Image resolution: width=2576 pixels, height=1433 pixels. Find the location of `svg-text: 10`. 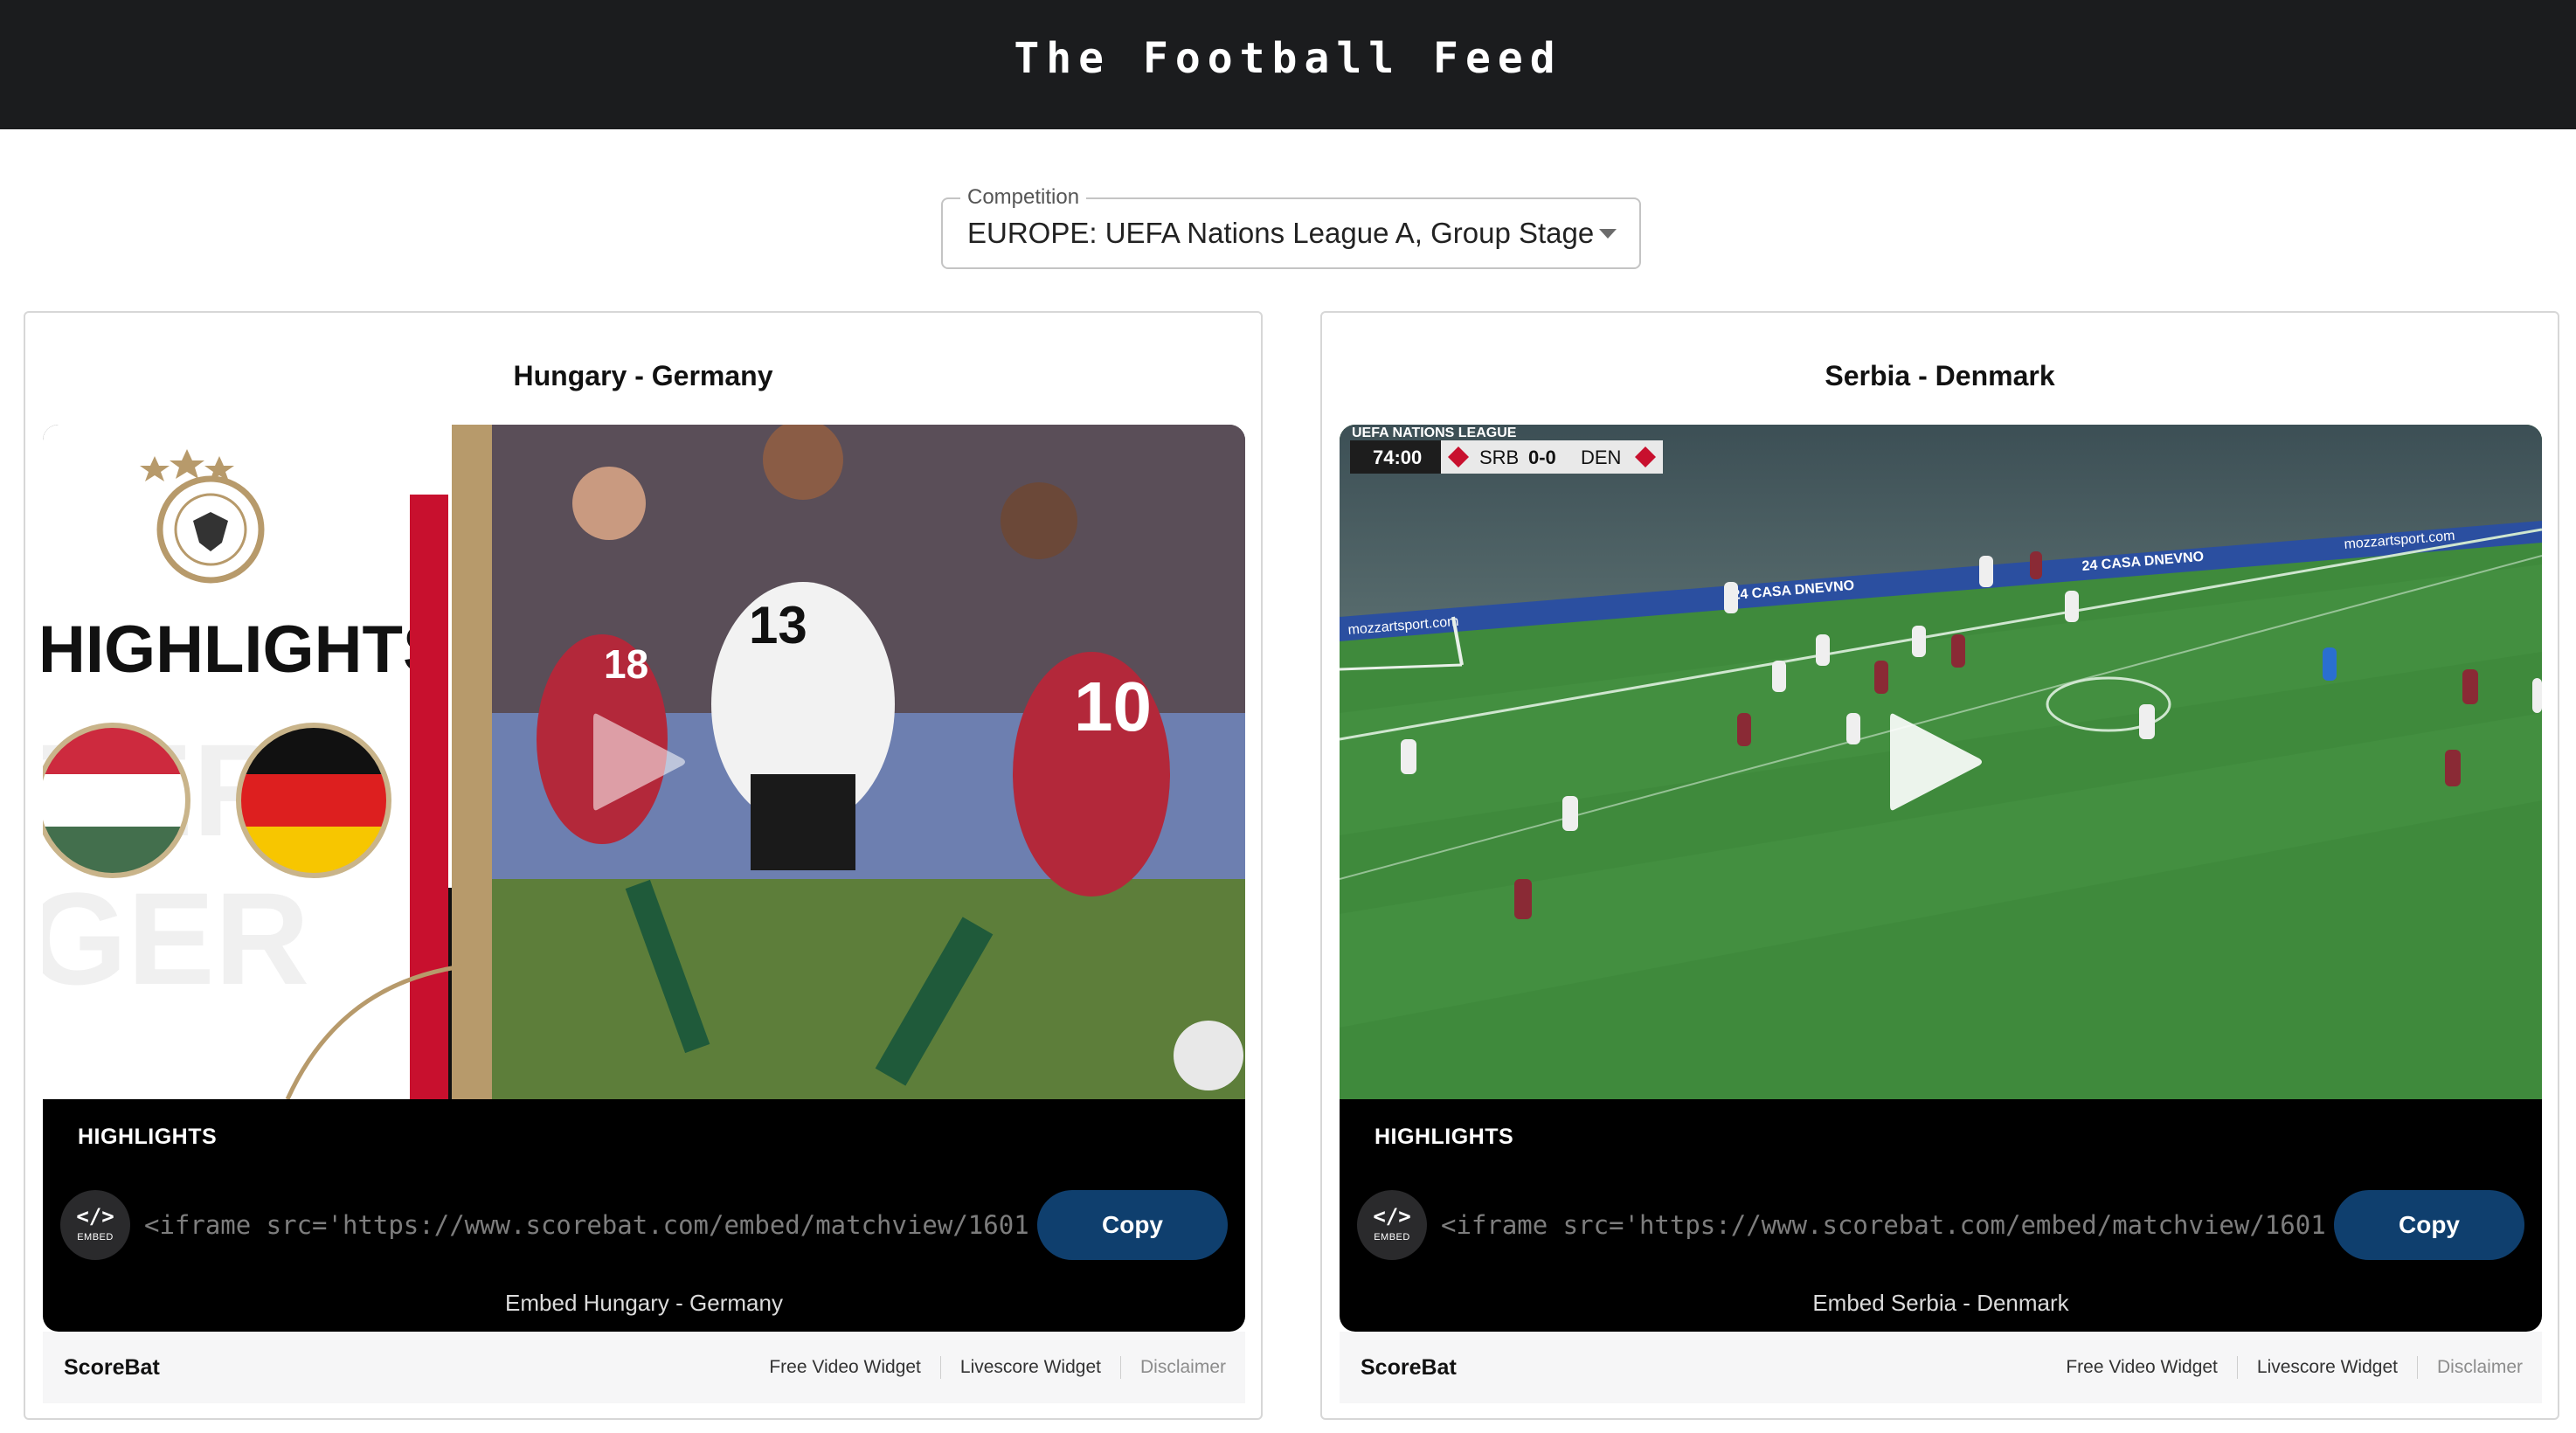

svg-text: 10 is located at coordinates (1113, 706).